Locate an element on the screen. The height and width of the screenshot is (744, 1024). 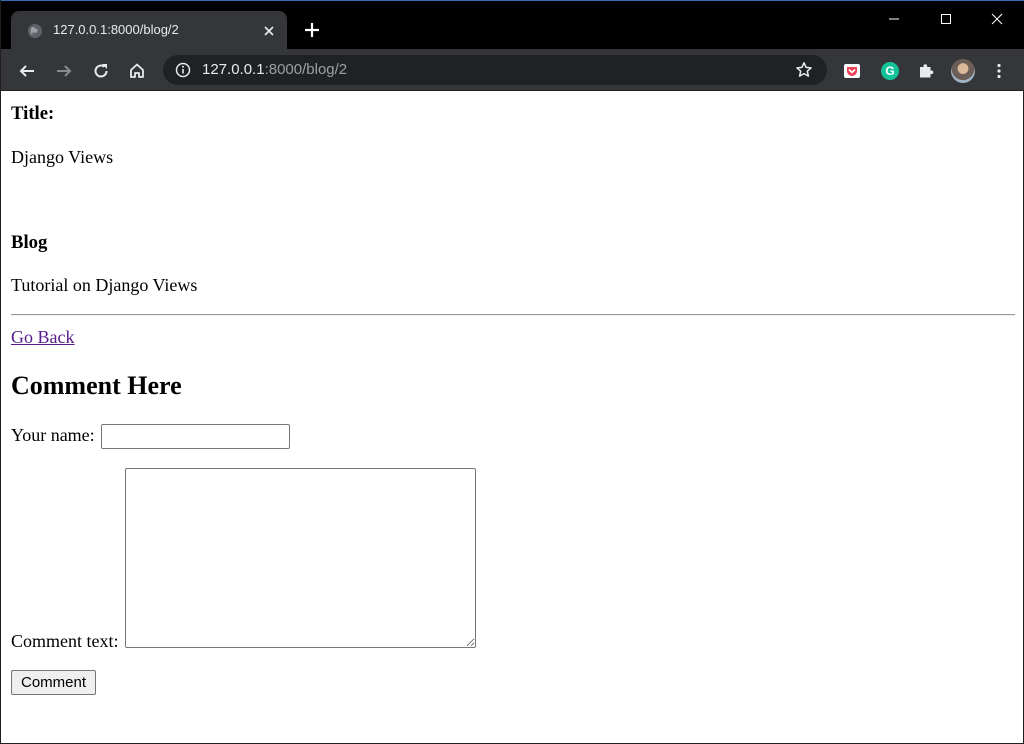
maximize-icon is located at coordinates (946, 19).